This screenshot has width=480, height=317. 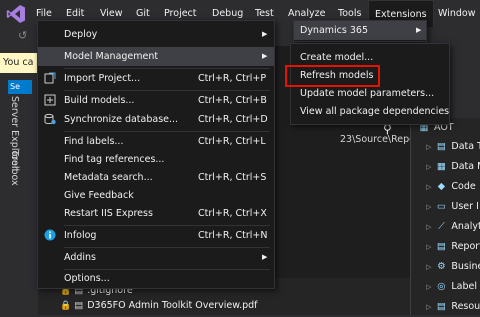 I want to click on aot-item: ▷ ◆ Code, so click(x=451, y=187).